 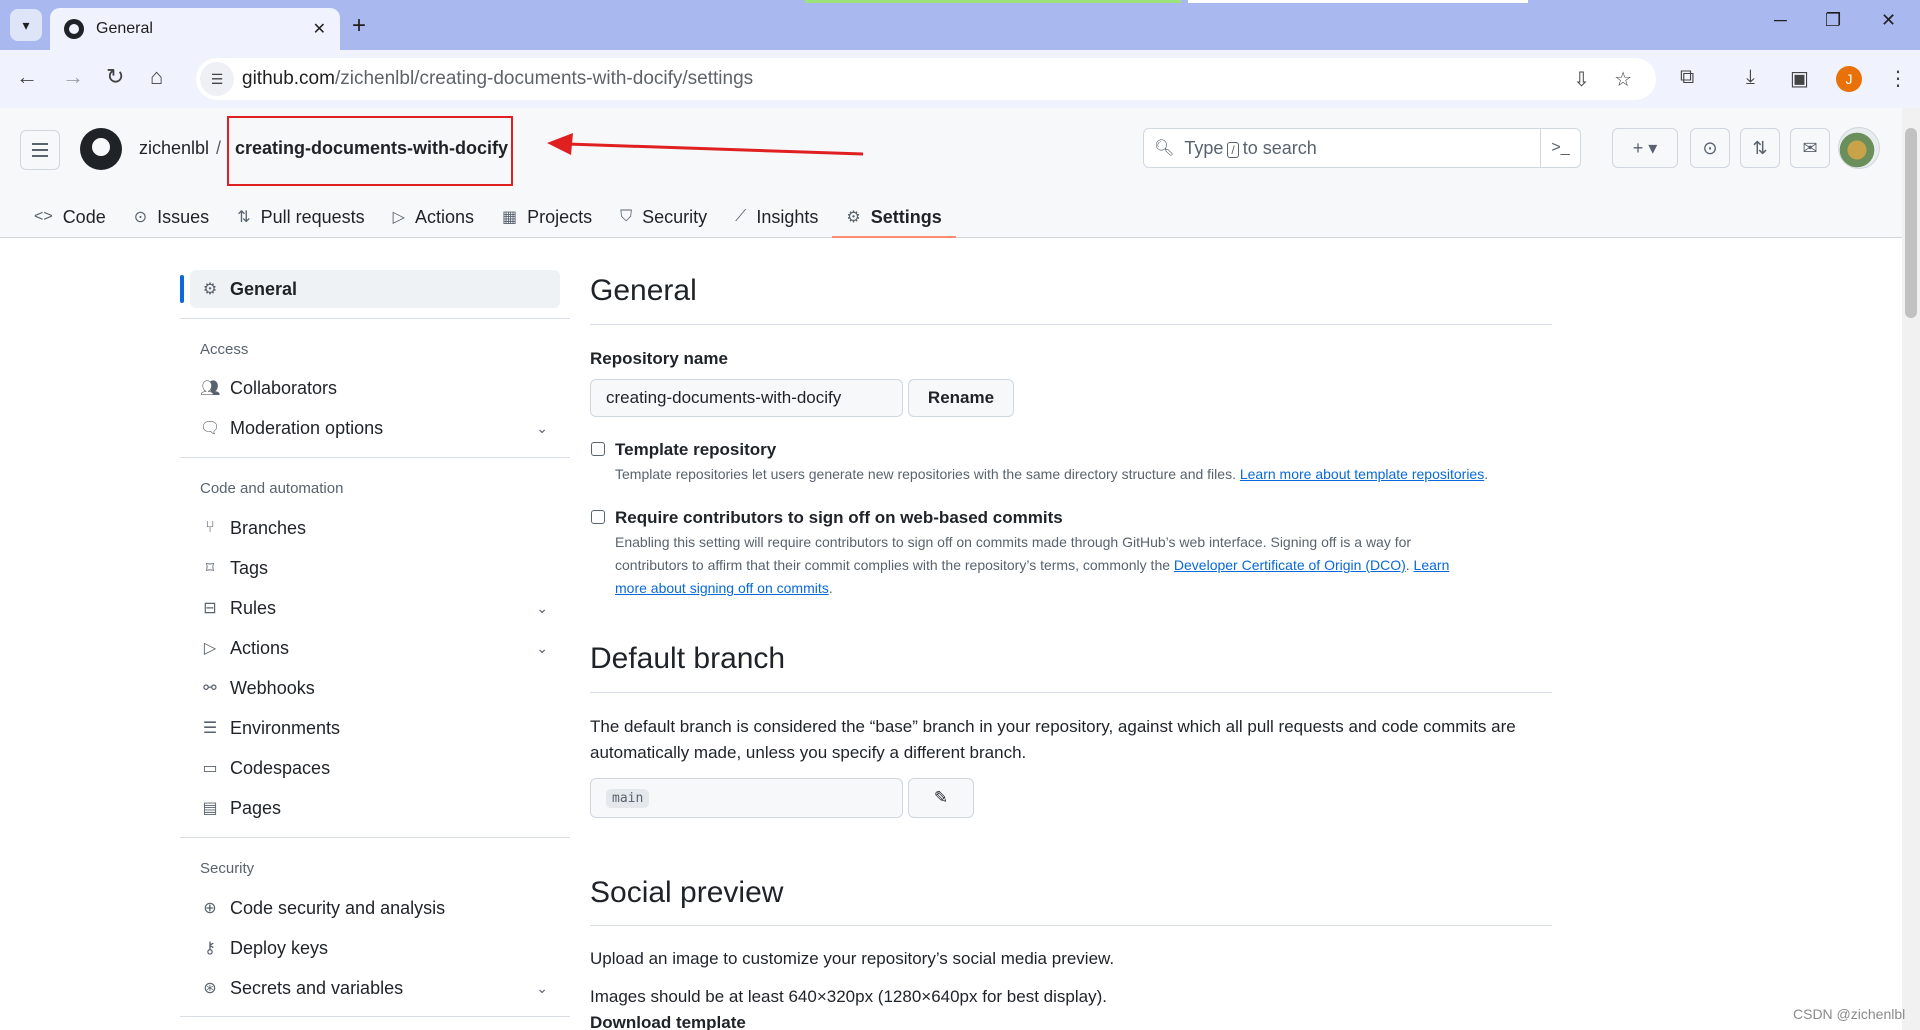 I want to click on hamburger-menu-button, so click(x=40, y=150).